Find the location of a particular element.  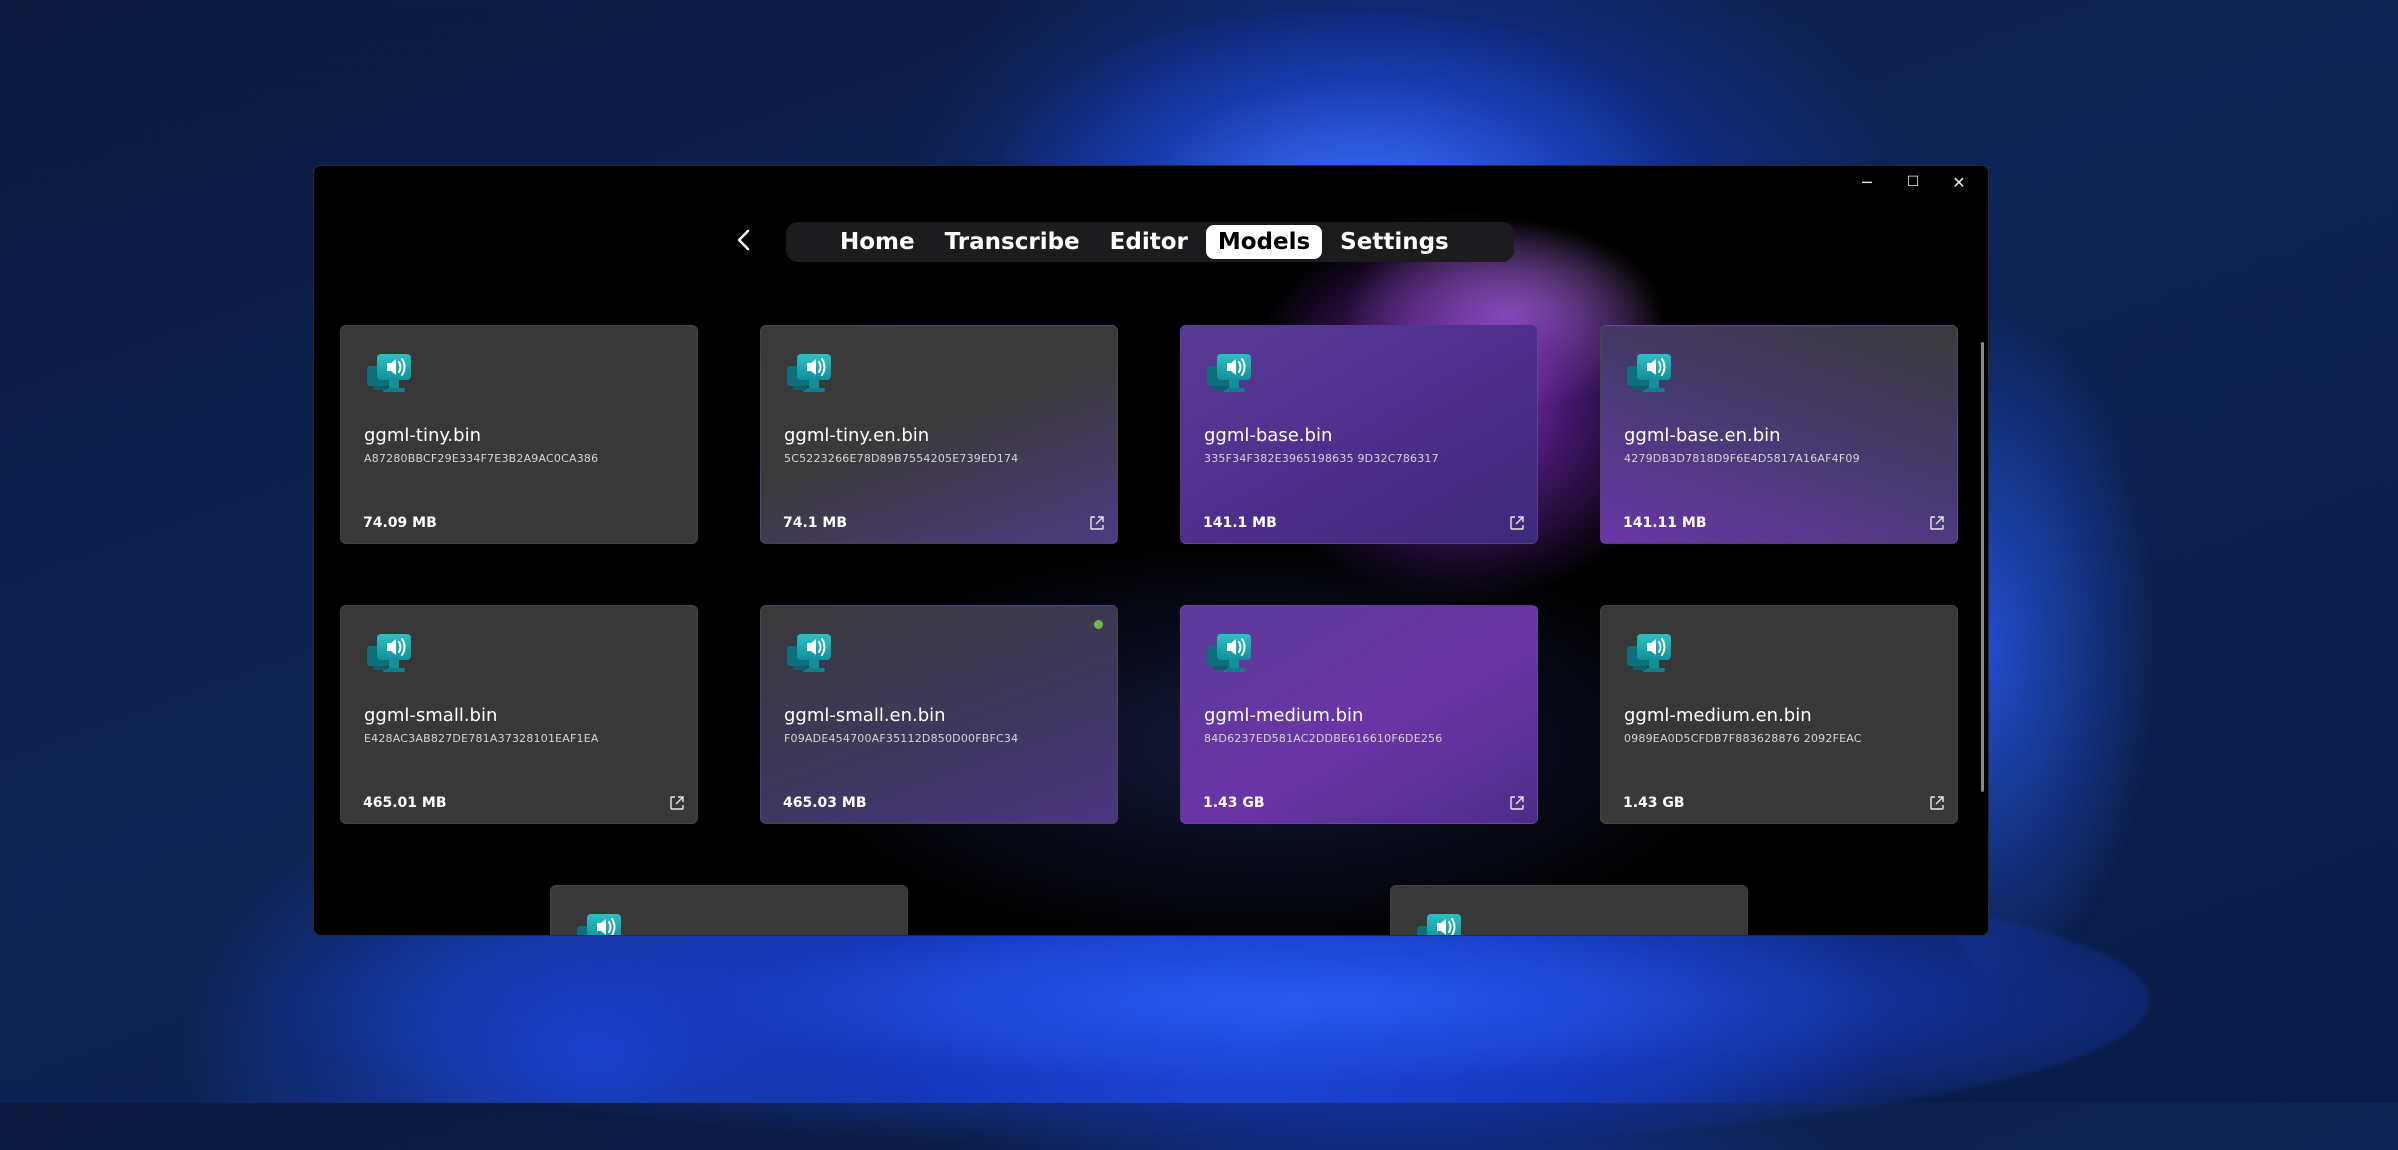

model-hash: E428AC3AB827DE781A37328101EAF1EA is located at coordinates (481, 738).